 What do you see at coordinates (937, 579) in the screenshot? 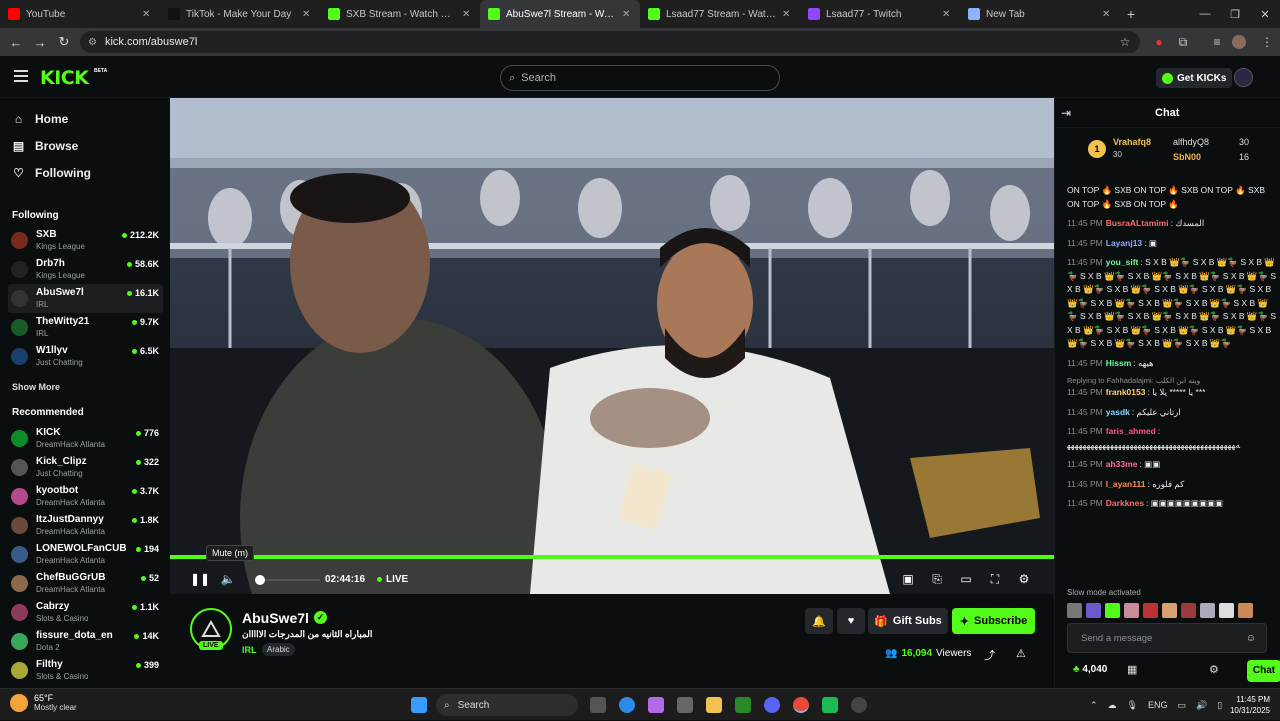
I see `clip-icon: ⎘` at bounding box center [937, 579].